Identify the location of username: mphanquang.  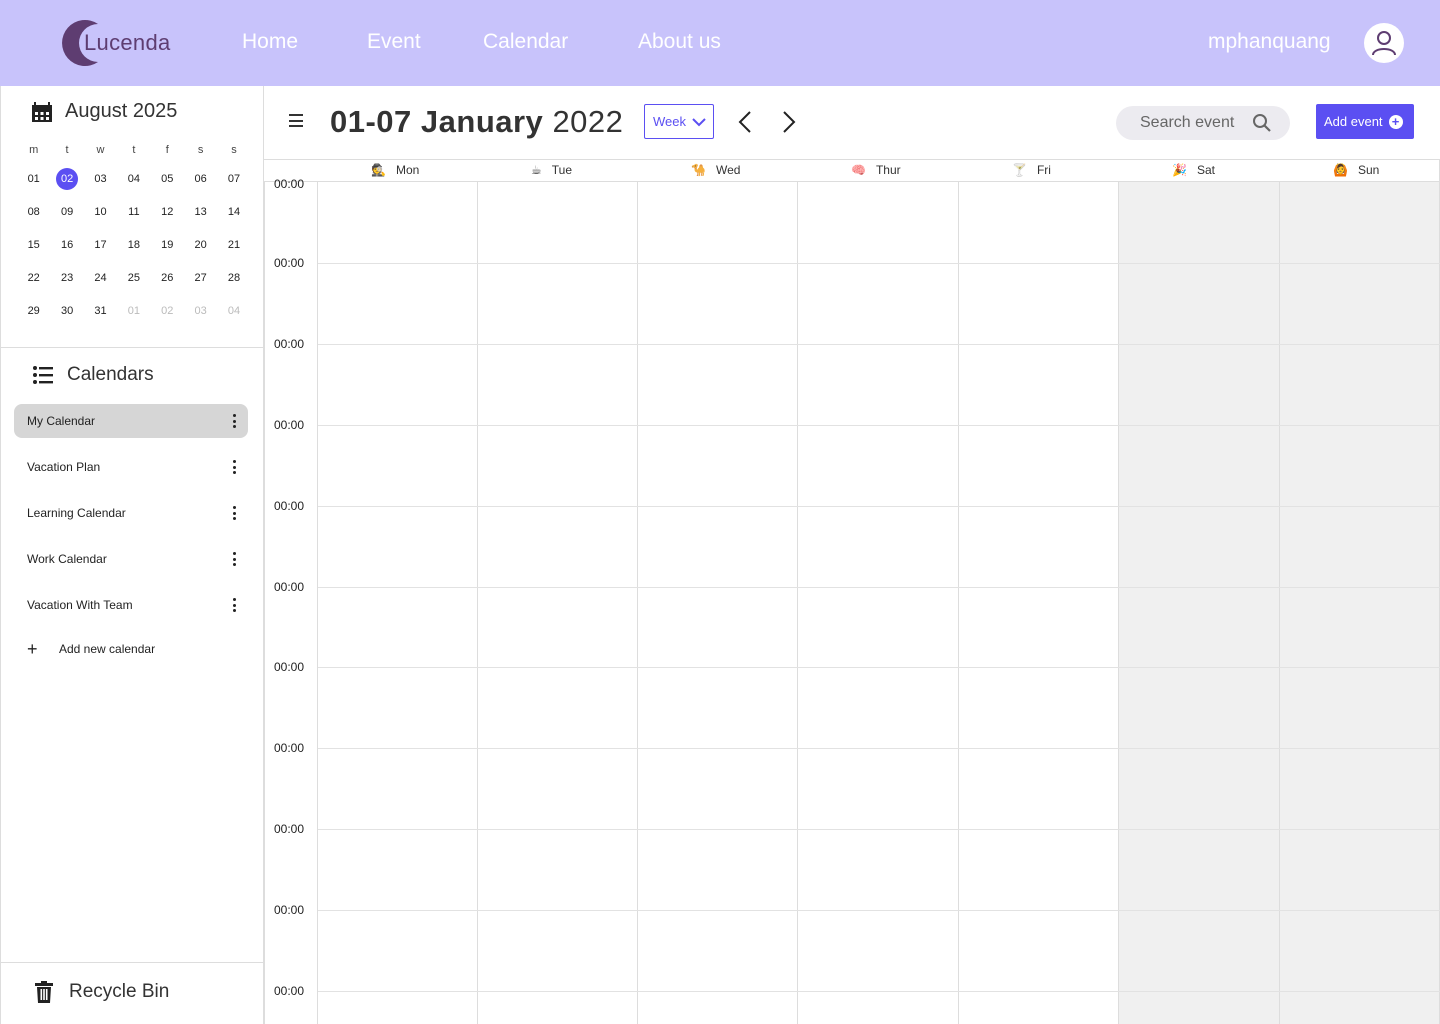
(1269, 42).